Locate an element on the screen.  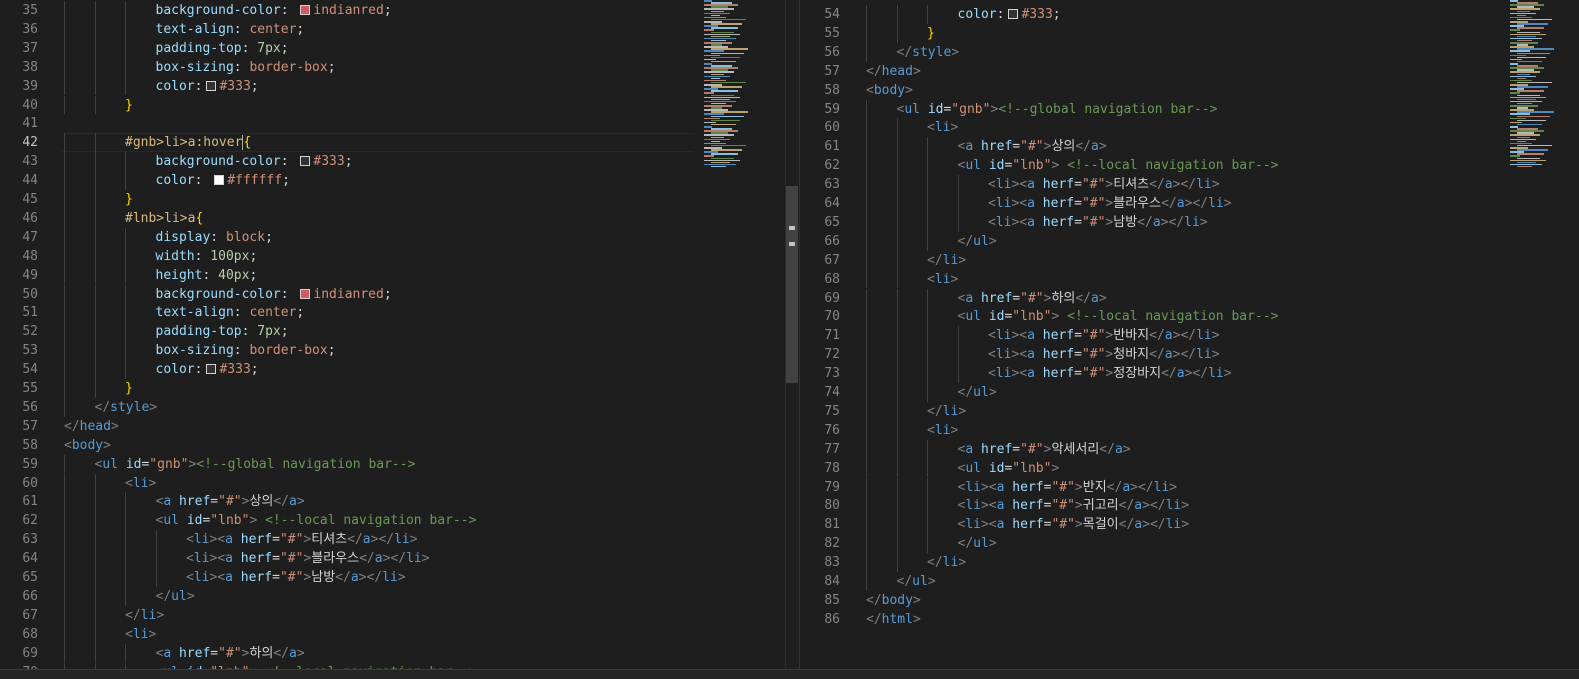
code-line: 42 #gnb>li>a:hover{ is located at coordinates (392, 143).